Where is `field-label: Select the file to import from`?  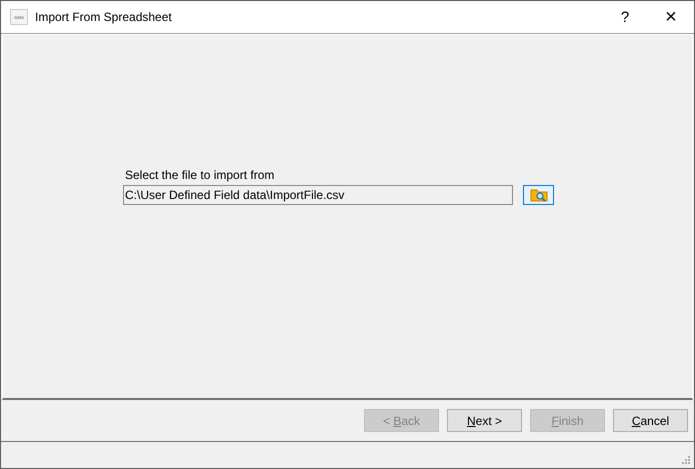 field-label: Select the file to import from is located at coordinates (200, 175).